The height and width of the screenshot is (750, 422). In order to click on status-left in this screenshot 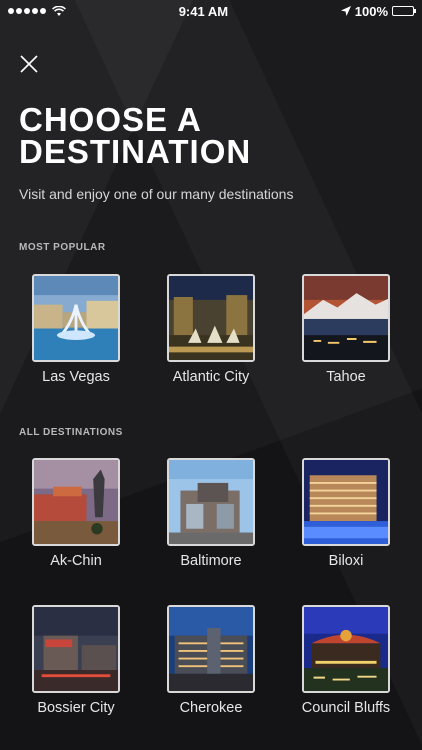, I will do `click(37, 11)`.